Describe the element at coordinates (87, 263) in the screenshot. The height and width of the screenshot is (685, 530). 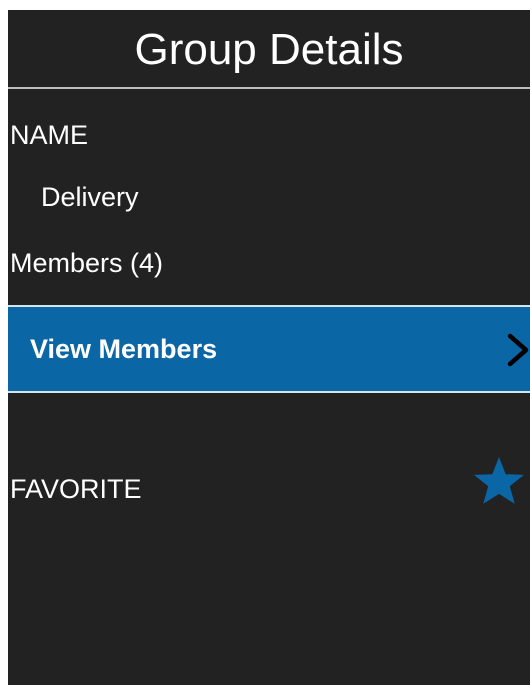
I see `members-count-label: Members (4)` at that location.